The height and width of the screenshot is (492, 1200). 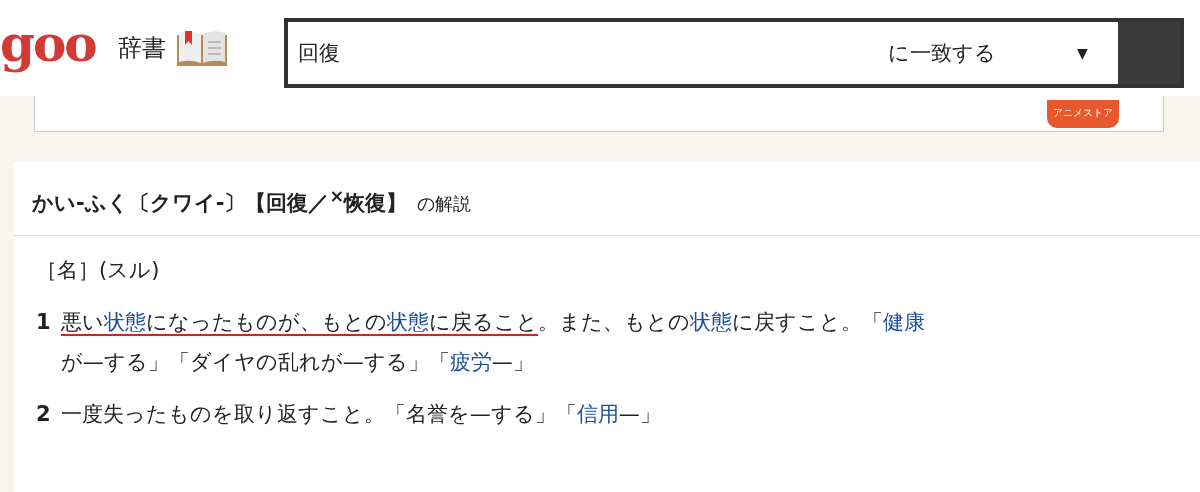 What do you see at coordinates (98, 270) in the screenshot?
I see `grammar-label: ［名］(スル)` at bounding box center [98, 270].